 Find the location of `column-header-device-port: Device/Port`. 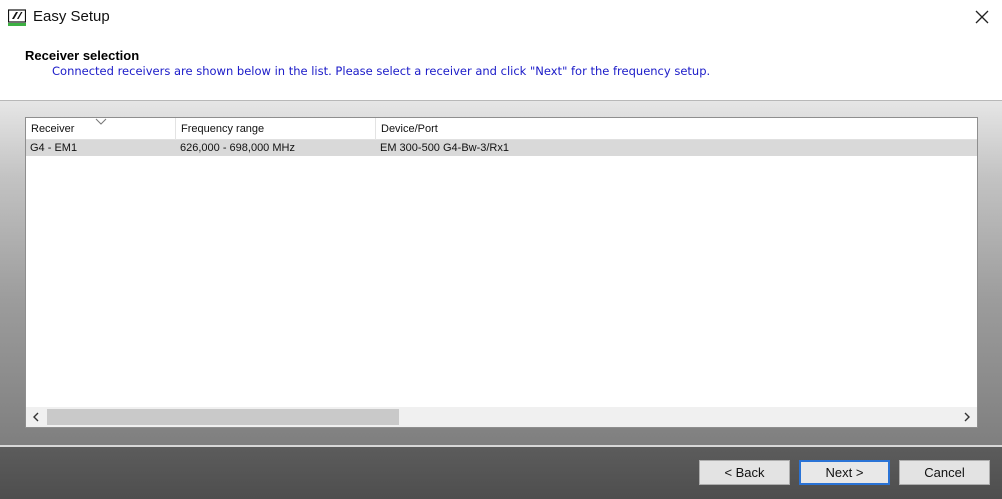

column-header-device-port: Device/Port is located at coordinates (676, 129).